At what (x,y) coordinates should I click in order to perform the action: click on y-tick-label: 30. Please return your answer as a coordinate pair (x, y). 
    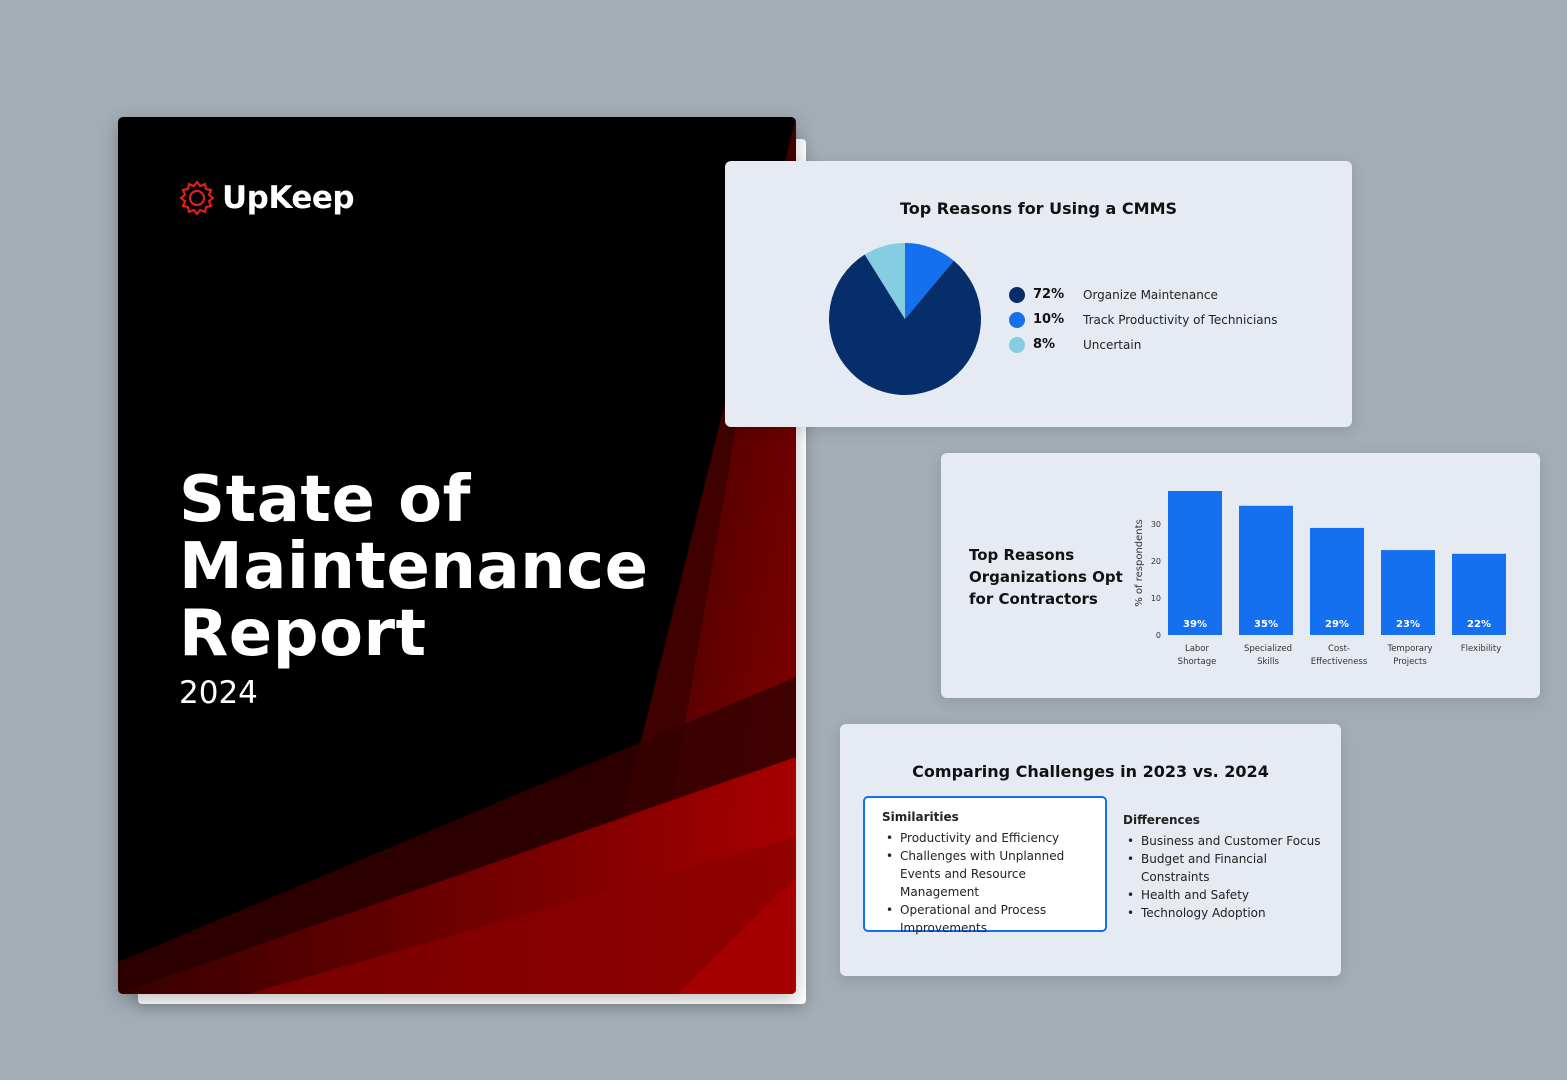
    Looking at the image, I should click on (1156, 524).